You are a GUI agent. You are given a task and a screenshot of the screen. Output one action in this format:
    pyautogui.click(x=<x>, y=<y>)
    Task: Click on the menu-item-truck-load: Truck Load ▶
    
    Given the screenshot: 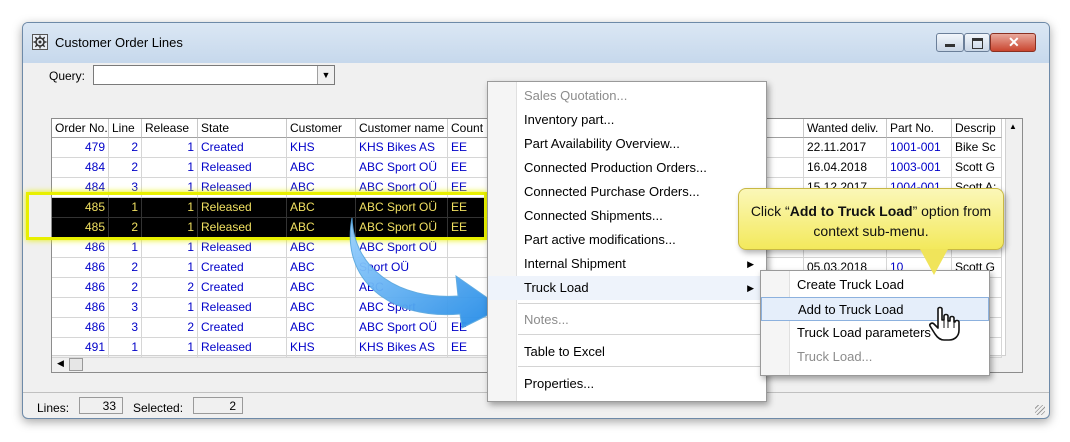 What is the action you would take?
    pyautogui.click(x=627, y=288)
    